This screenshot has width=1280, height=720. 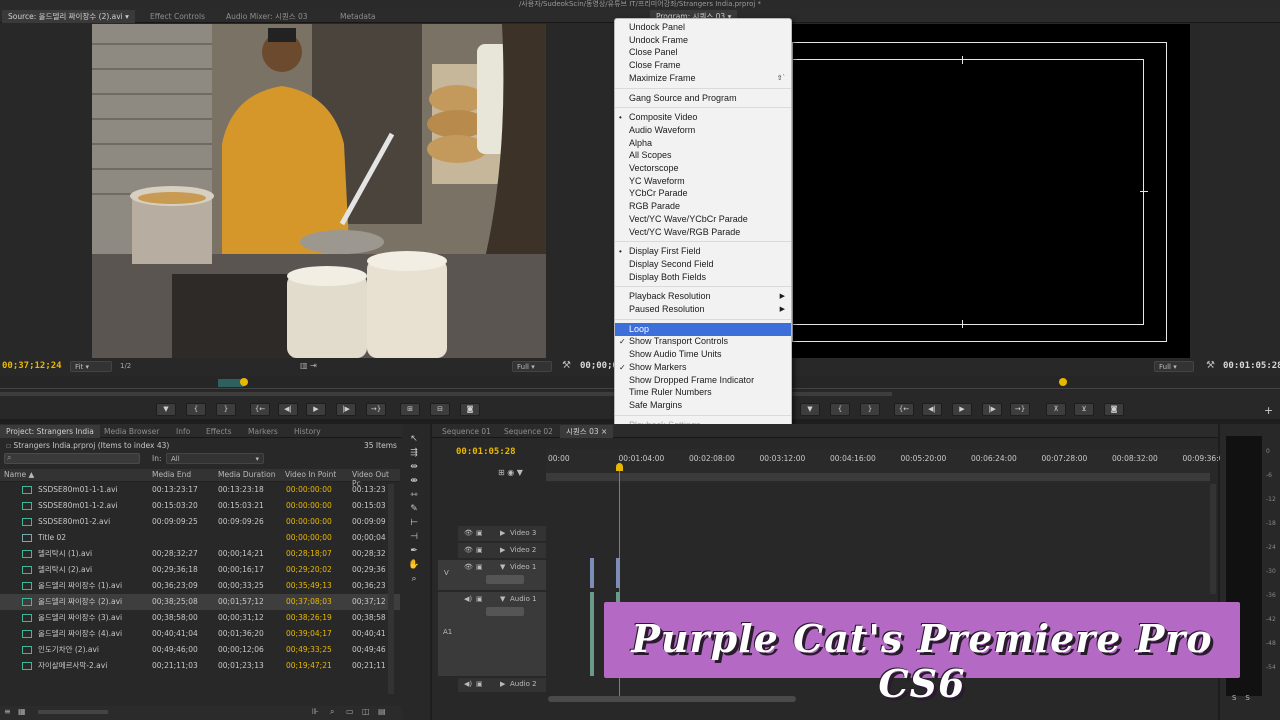 What do you see at coordinates (703, 130) in the screenshot?
I see `menu-item-audio-waveform: Audio Waveform` at bounding box center [703, 130].